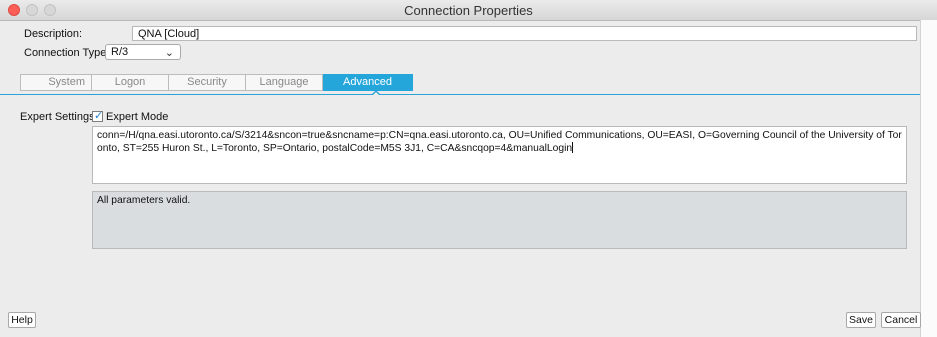 Image resolution: width=937 pixels, height=337 pixels. I want to click on description-field: QNA [Cloud], so click(524, 33).